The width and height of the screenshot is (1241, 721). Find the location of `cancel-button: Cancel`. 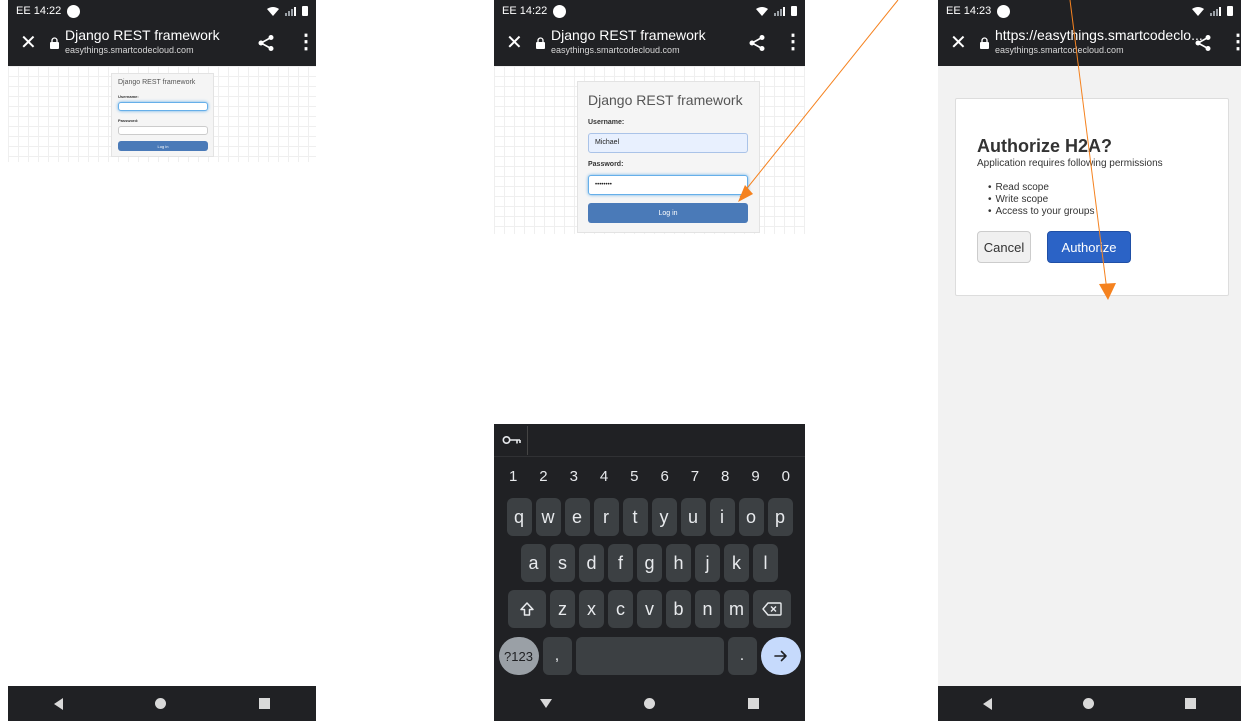

cancel-button: Cancel is located at coordinates (1004, 247).